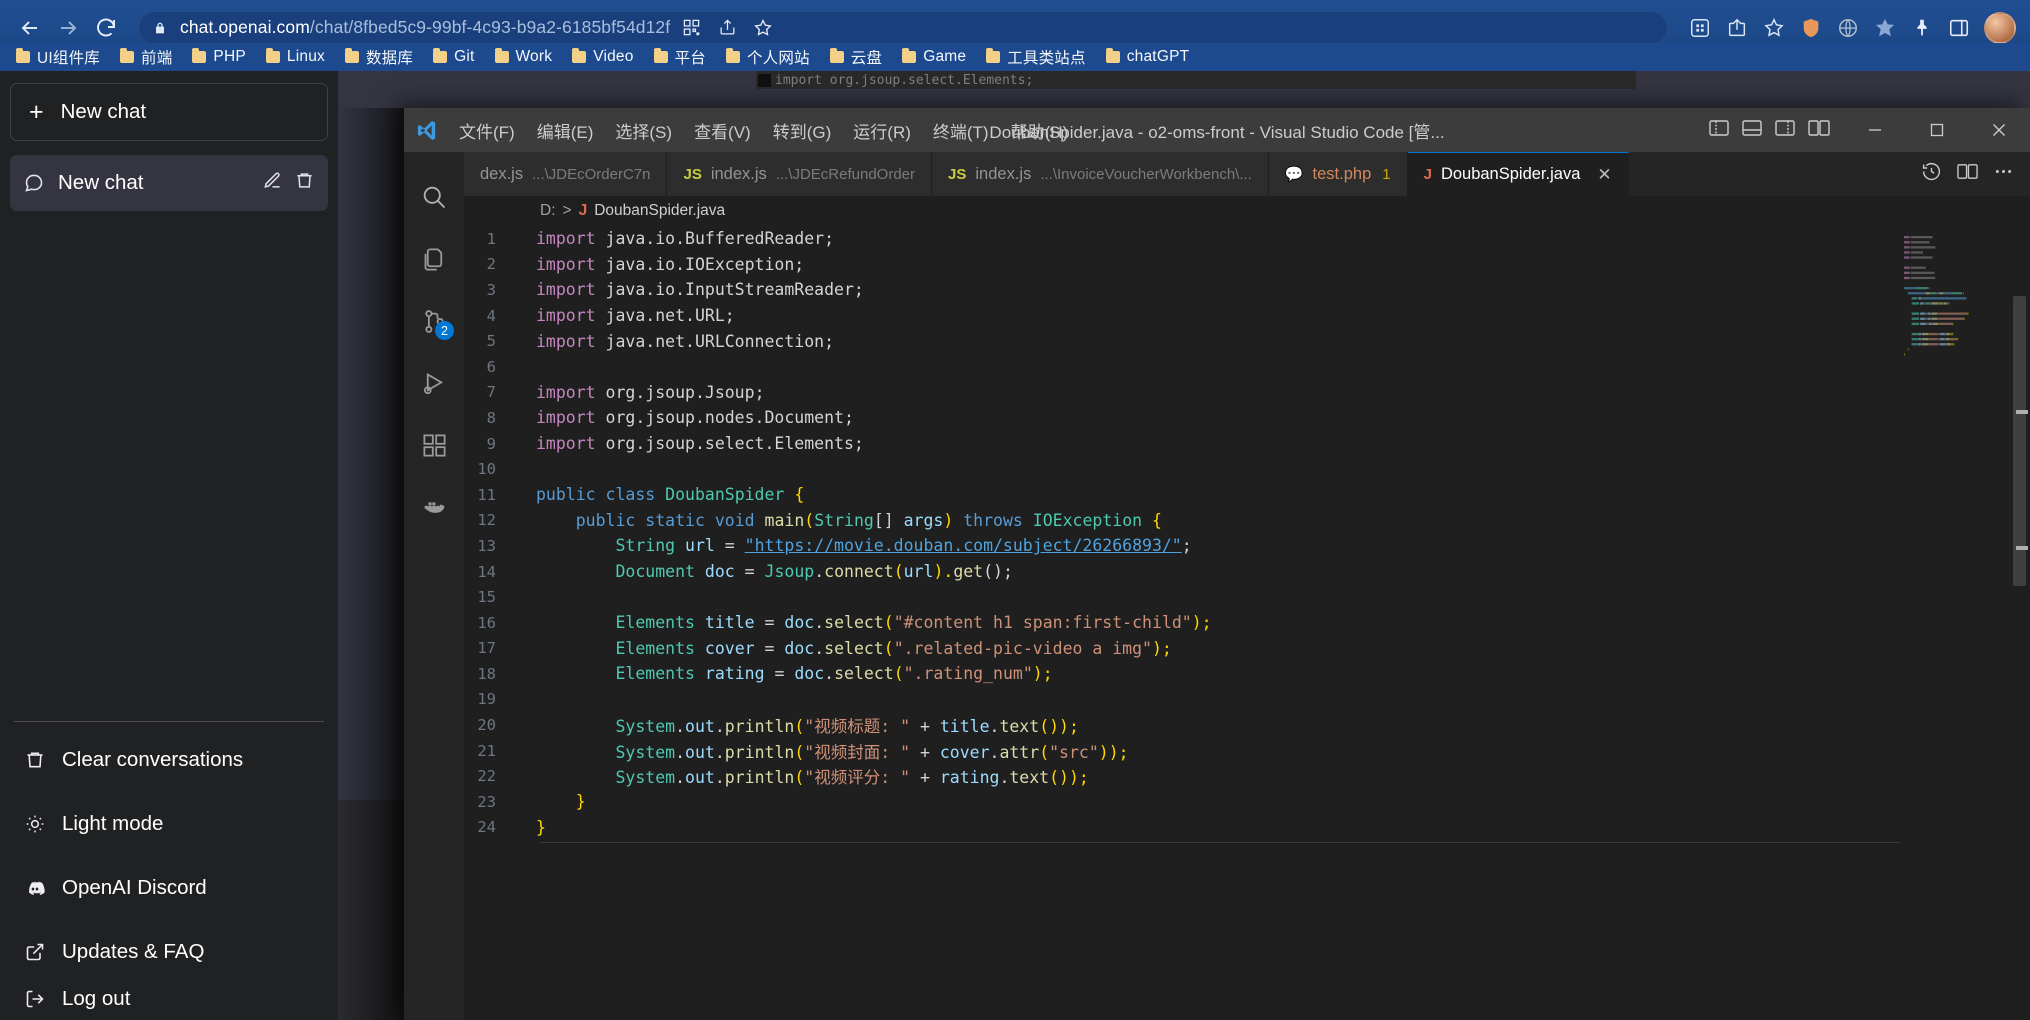  I want to click on search-icon, so click(434, 197).